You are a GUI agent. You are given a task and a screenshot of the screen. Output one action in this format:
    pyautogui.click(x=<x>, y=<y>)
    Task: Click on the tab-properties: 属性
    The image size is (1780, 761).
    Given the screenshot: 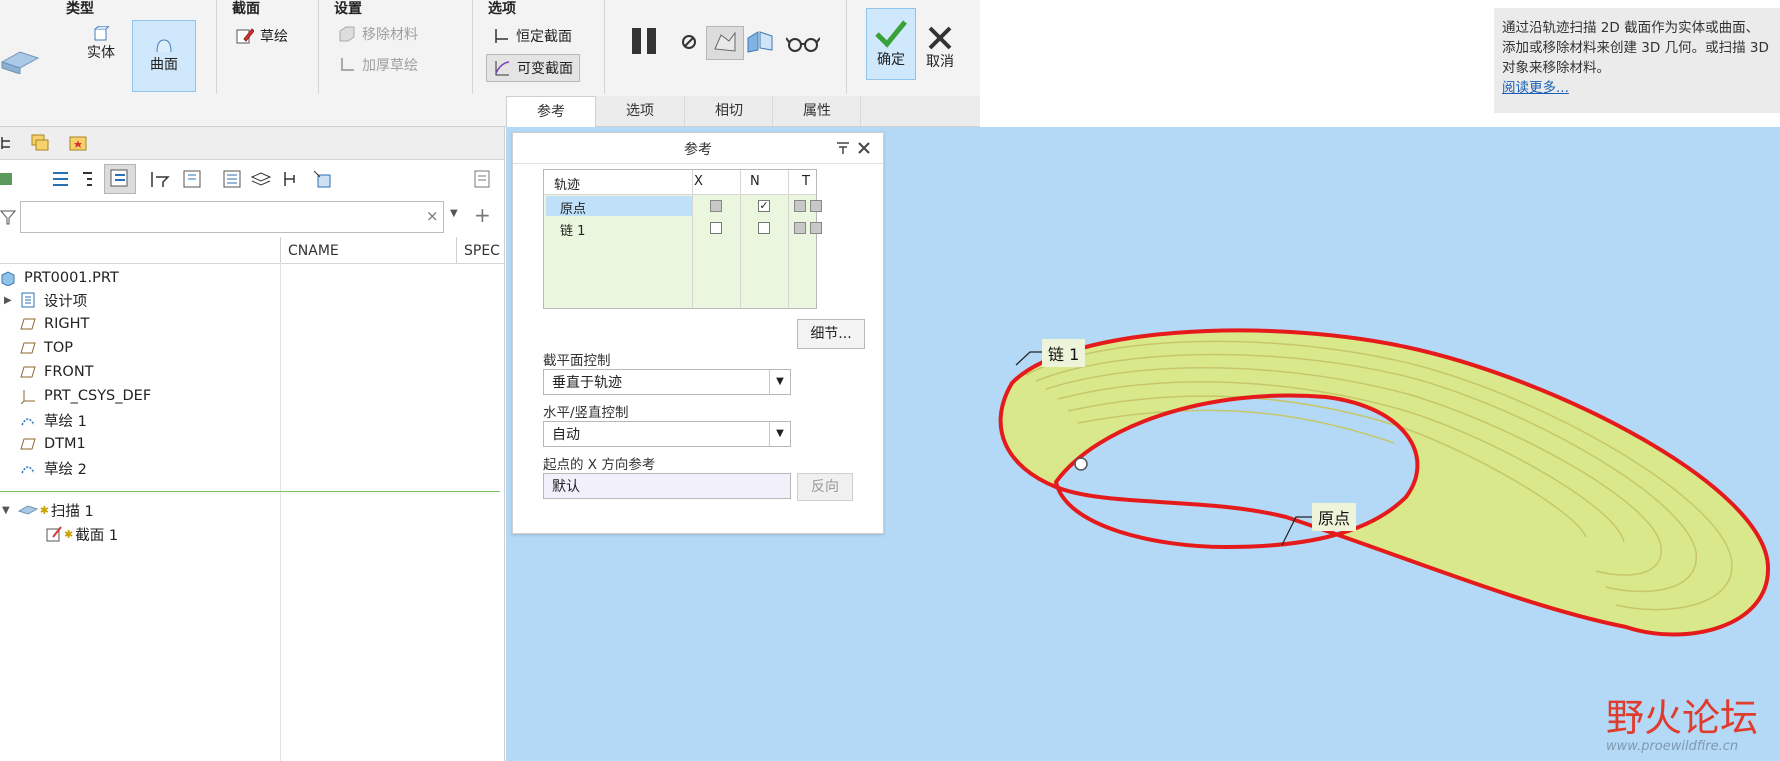 What is the action you would take?
    pyautogui.click(x=817, y=111)
    